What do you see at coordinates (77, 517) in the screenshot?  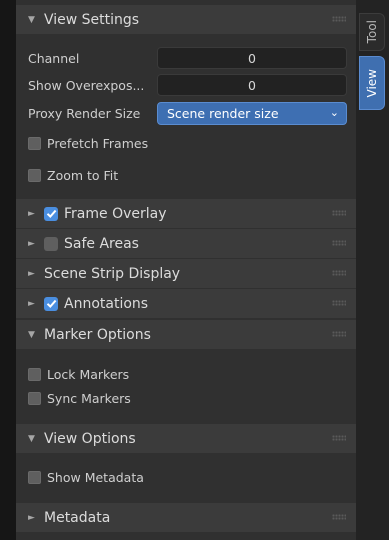 I see `metadata-label: Metadata` at bounding box center [77, 517].